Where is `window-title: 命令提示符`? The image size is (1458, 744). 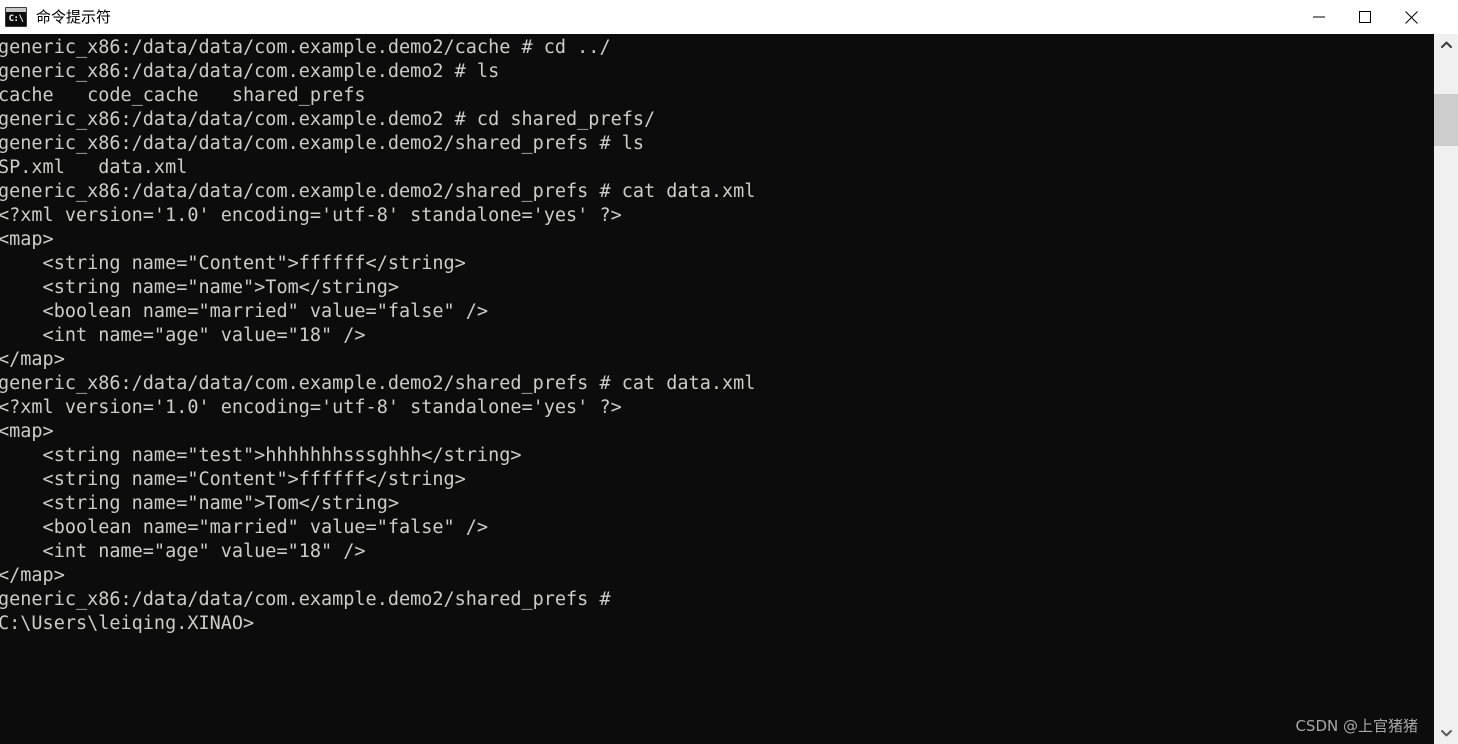
window-title: 命令提示符 is located at coordinates (74, 17).